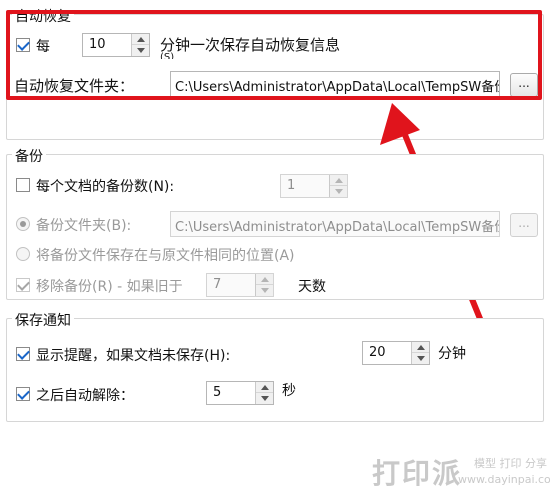  Describe the element at coordinates (240, 393) in the screenshot. I see `auto-dismiss-seconds-spinner: 5` at that location.